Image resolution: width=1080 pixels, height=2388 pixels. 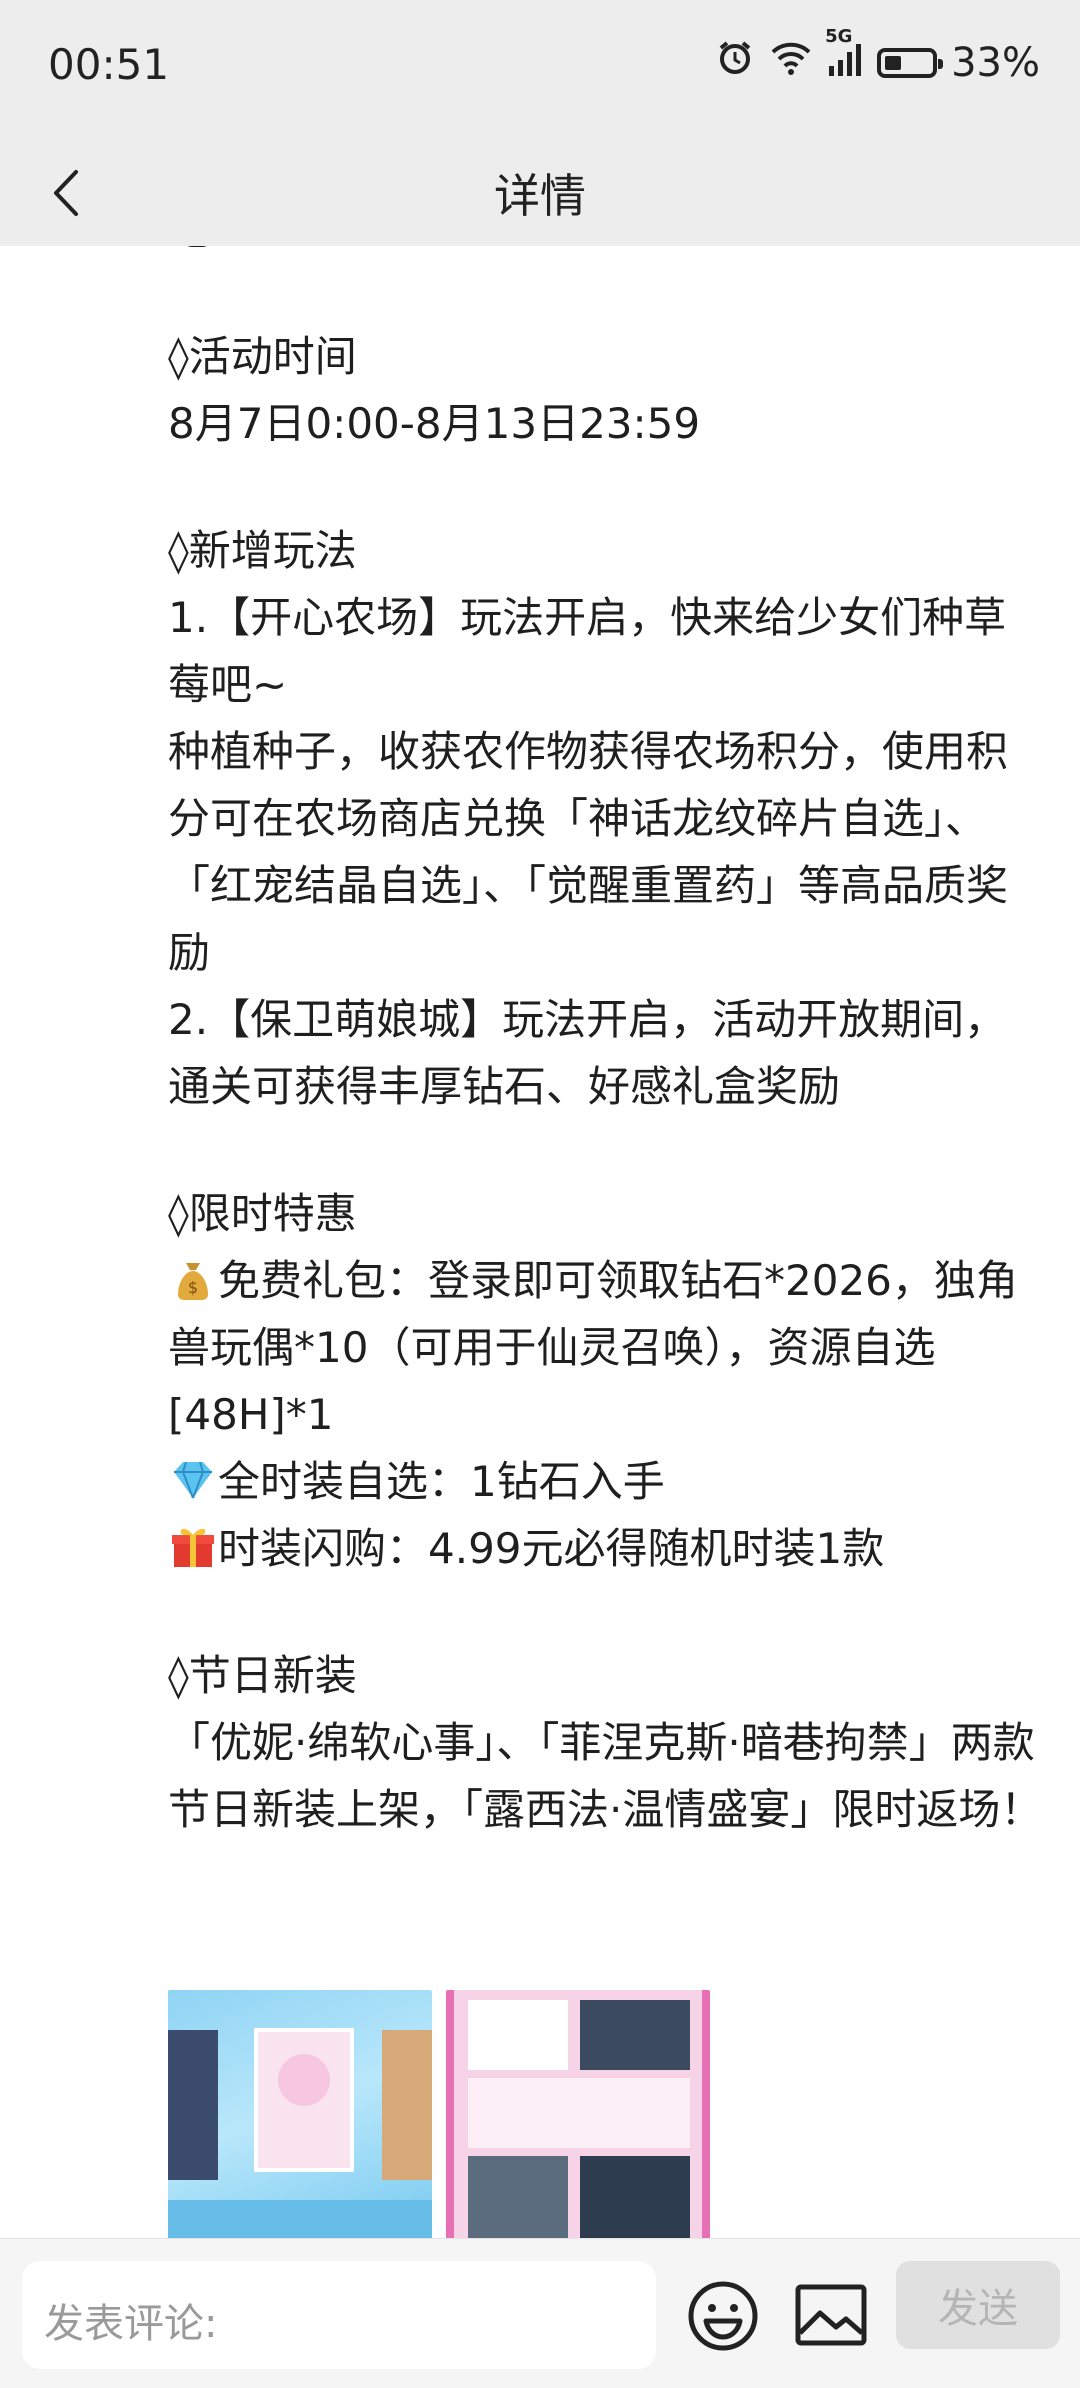 What do you see at coordinates (339, 2315) in the screenshot?
I see `comment-input: 发表评论:` at bounding box center [339, 2315].